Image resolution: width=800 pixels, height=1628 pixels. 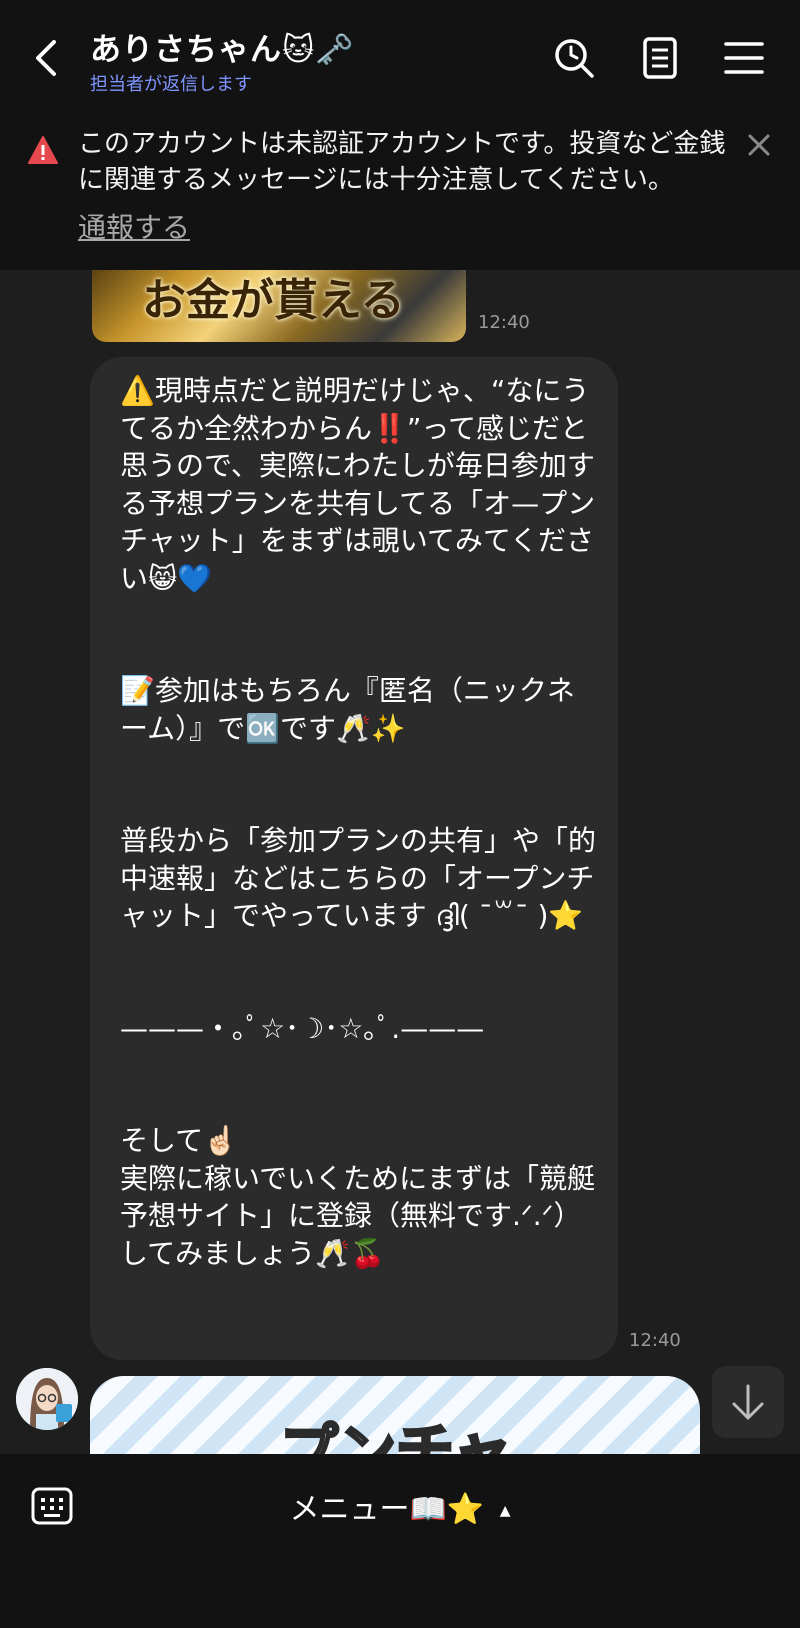 I want to click on image-message: お金が貰える, so click(x=279, y=306).